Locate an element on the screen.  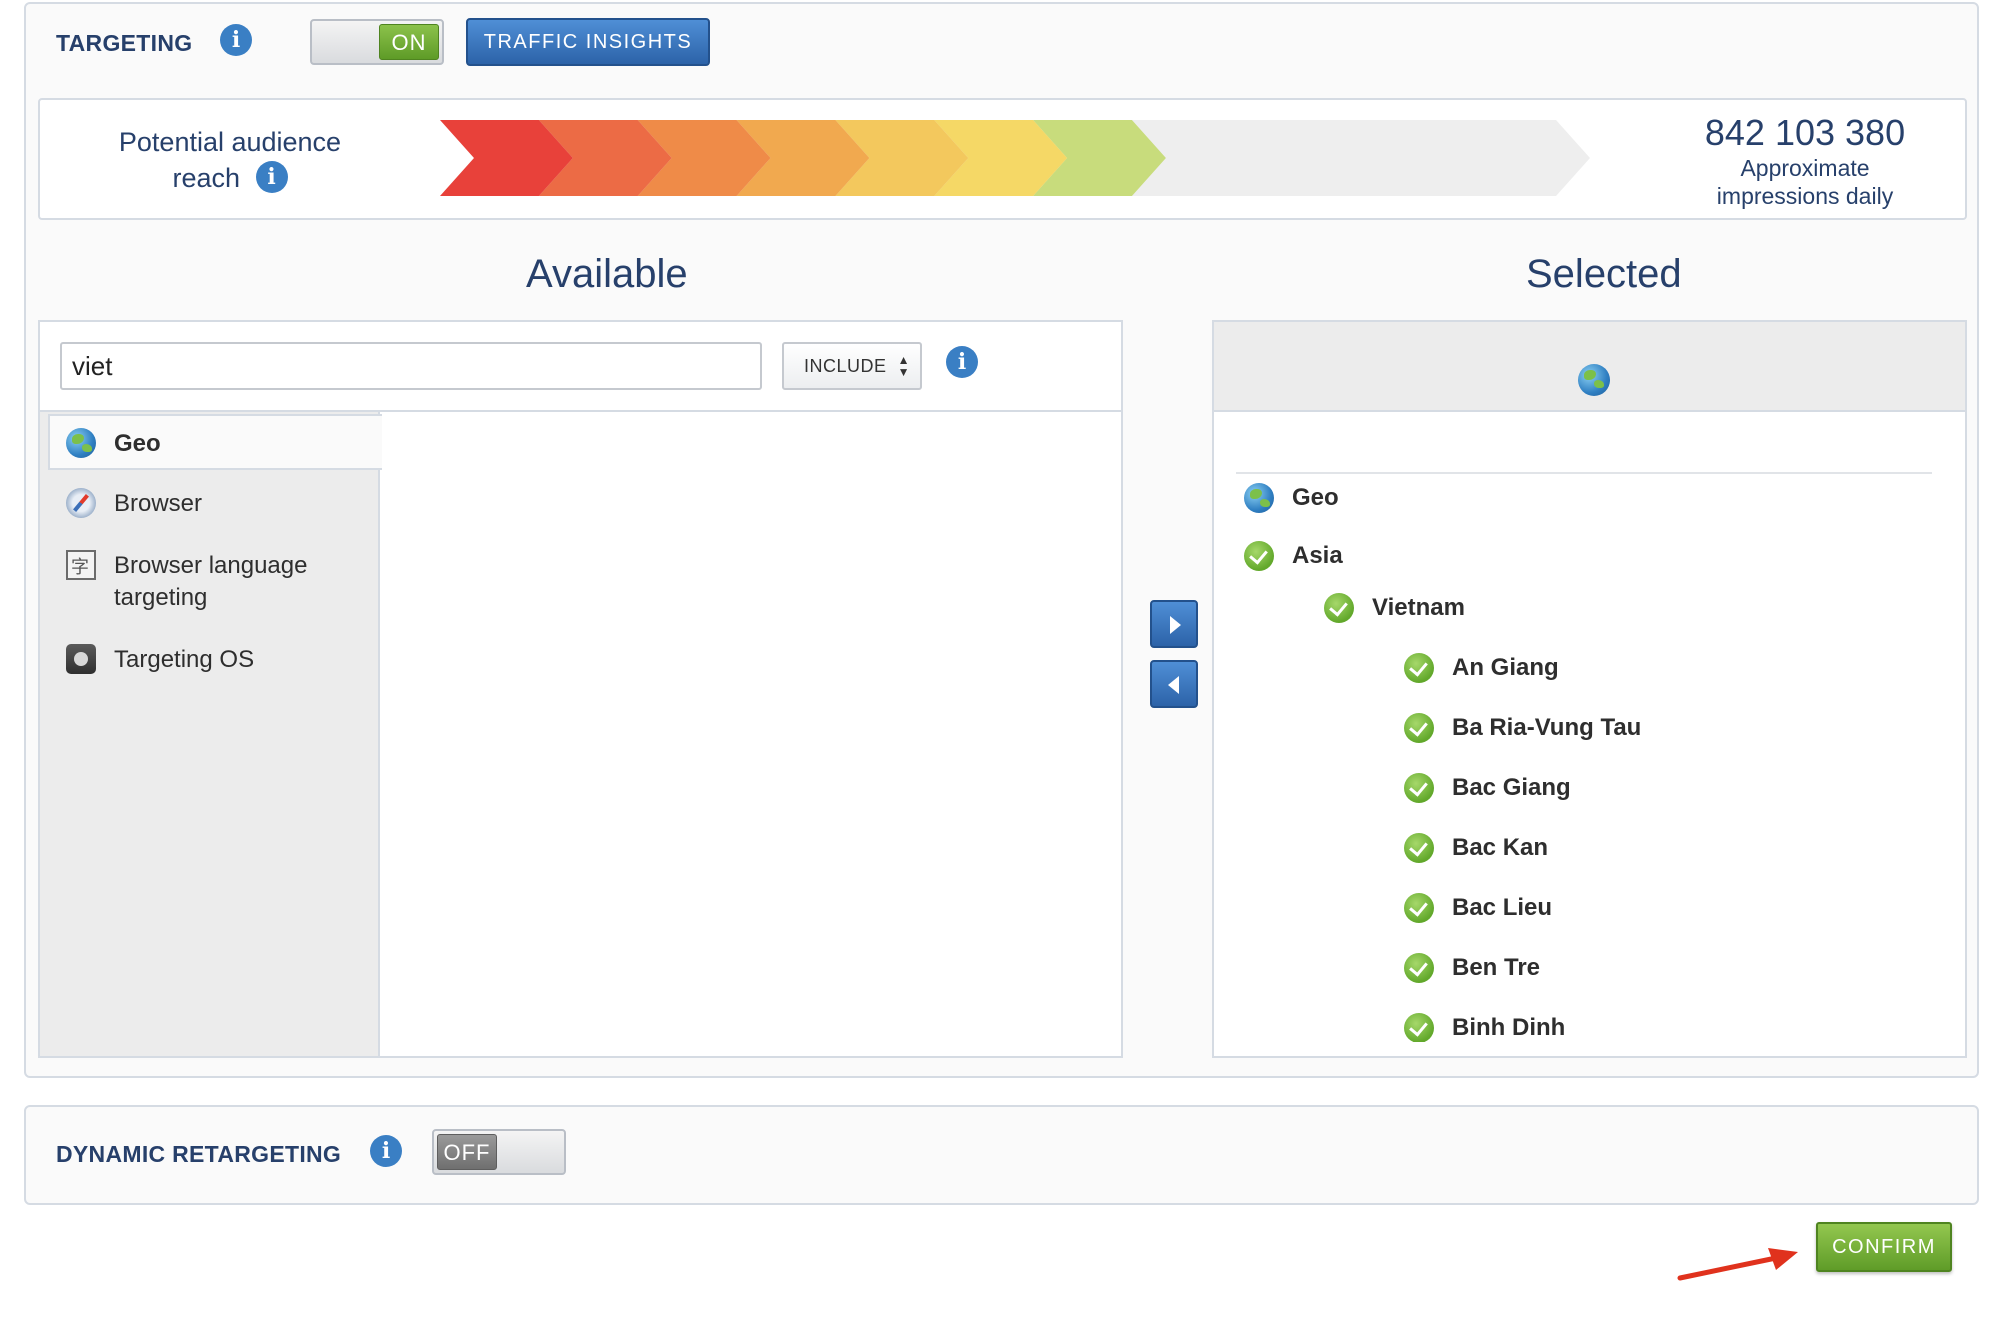
available-toolbar: INCLUDE ▲▼ i is located at coordinates (580, 367).